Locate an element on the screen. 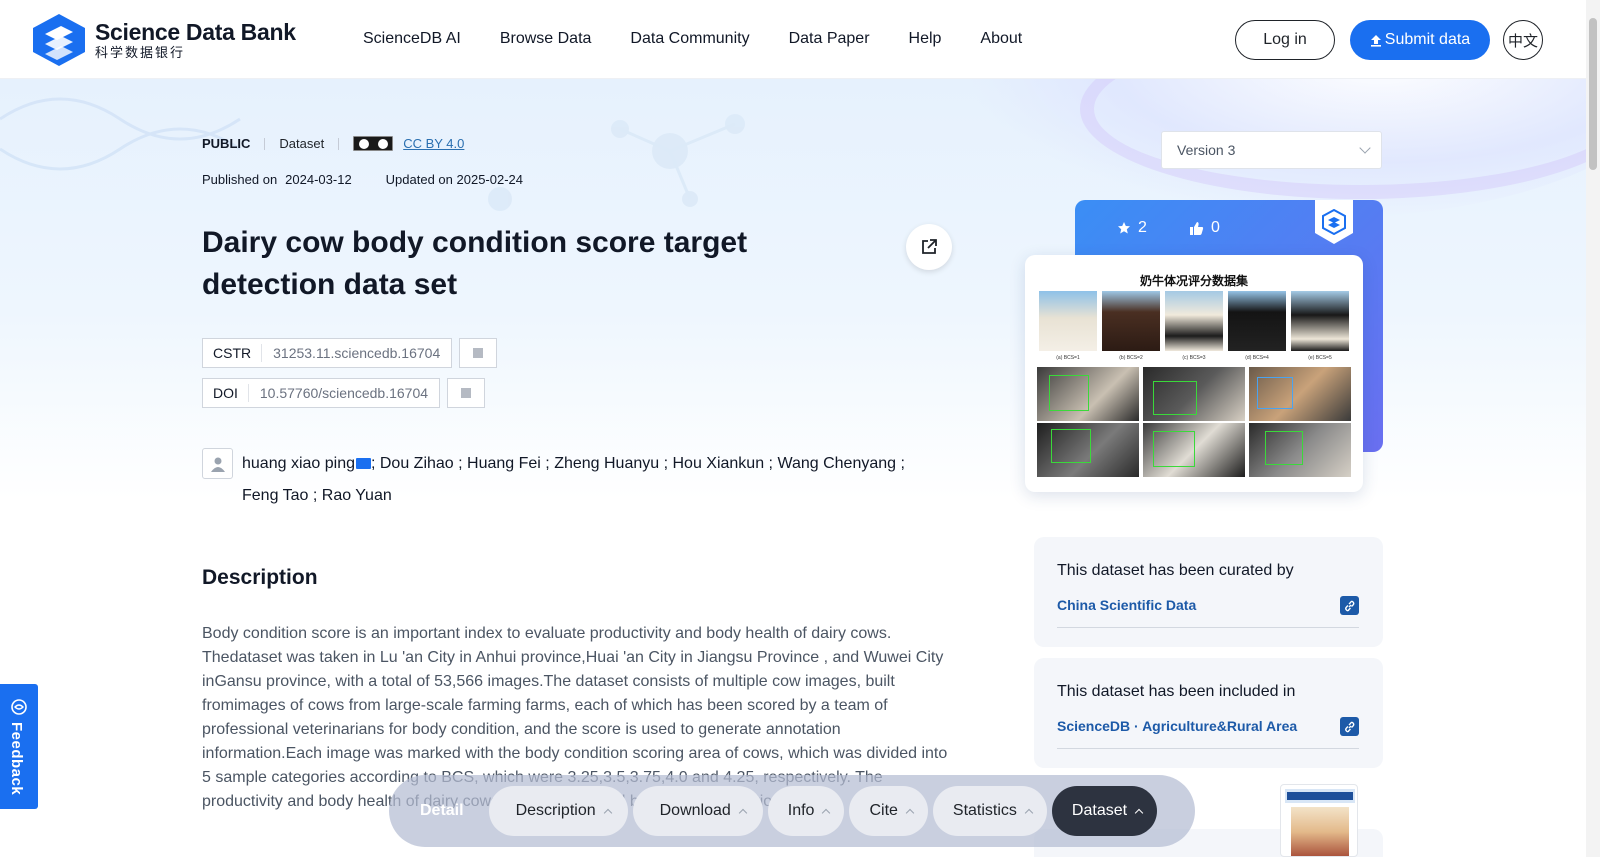 The width and height of the screenshot is (1600, 857). nav-data-community: Data Community is located at coordinates (689, 39).